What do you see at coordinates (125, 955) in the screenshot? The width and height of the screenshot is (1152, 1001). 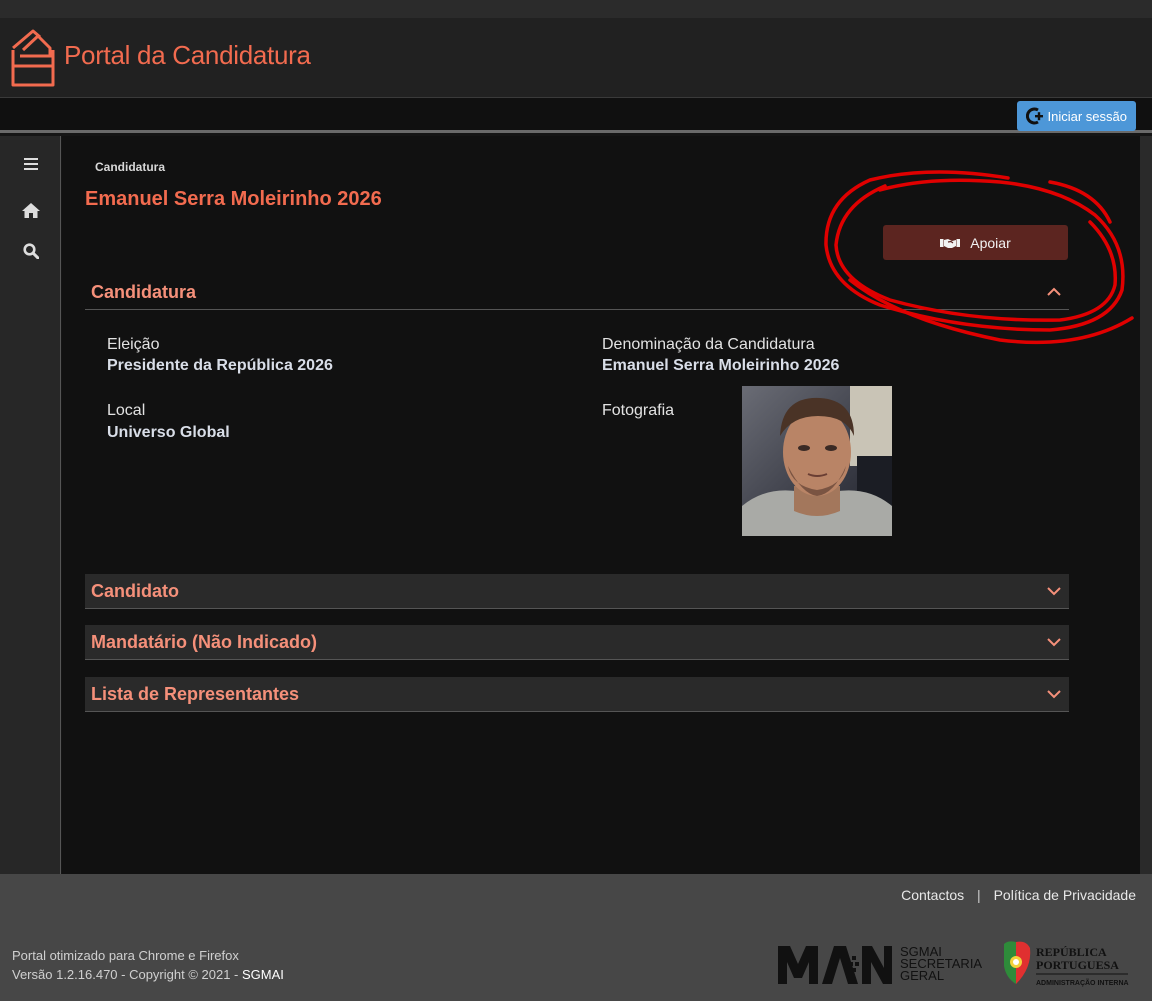 I see `browser-note: Portal otimizado para Chrome e Firefox` at bounding box center [125, 955].